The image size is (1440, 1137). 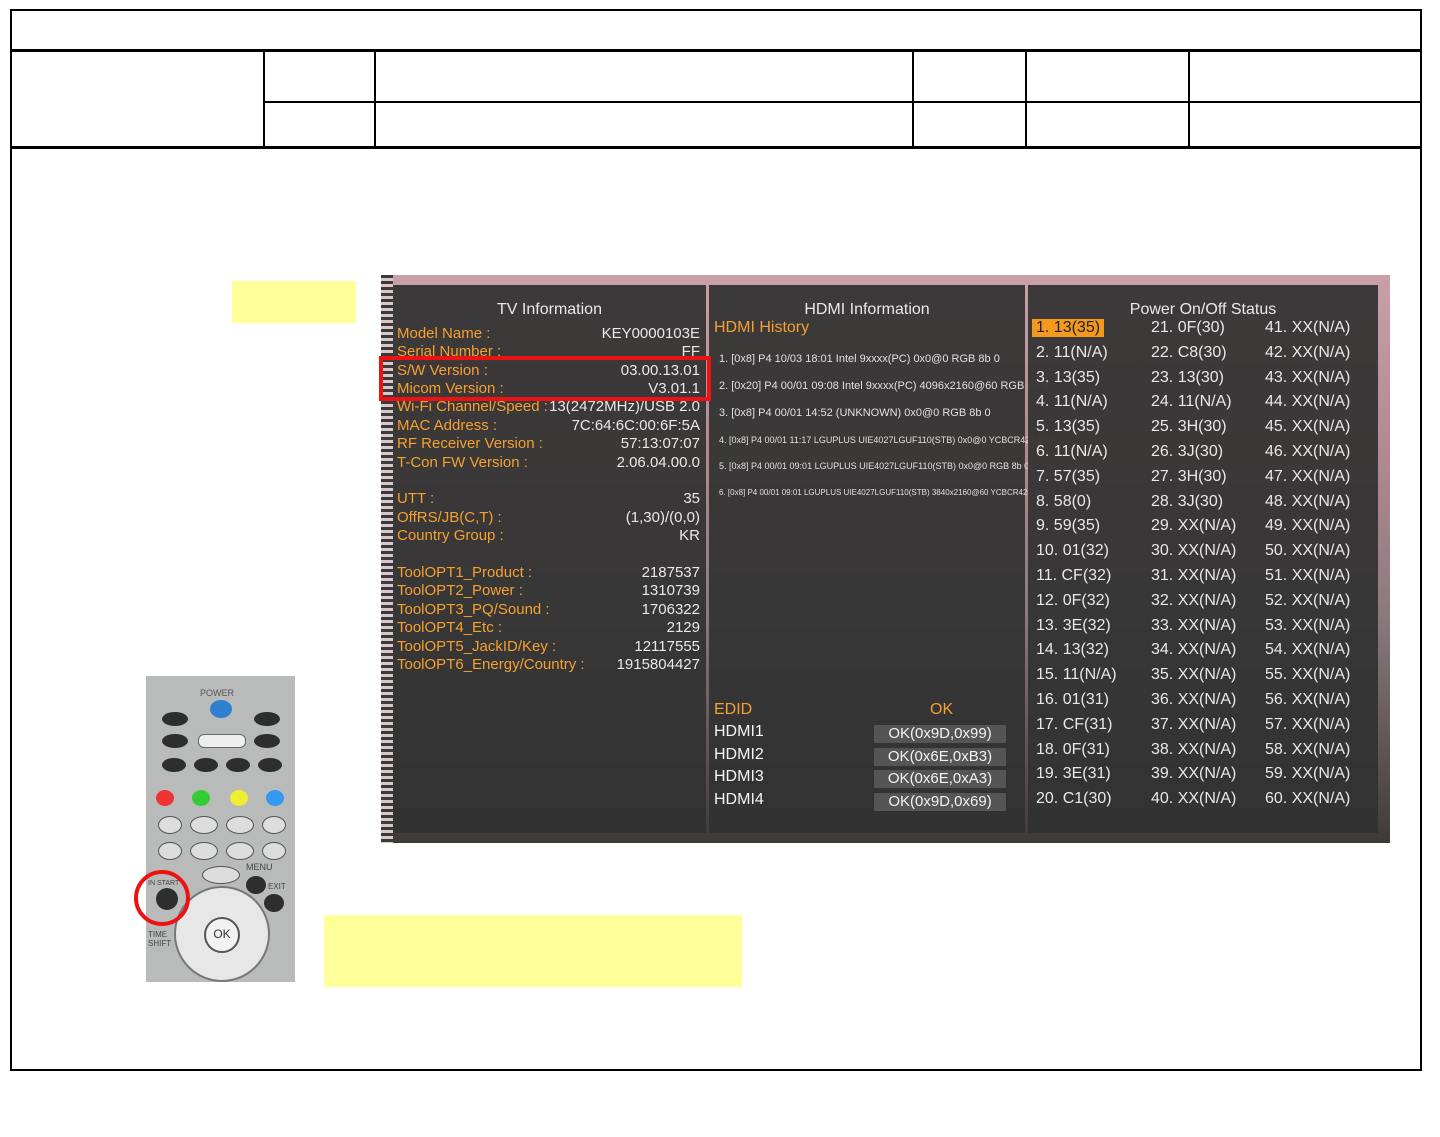 What do you see at coordinates (477, 646) in the screenshot?
I see `tv-info-key: ToolOPT5_JackID/Key :` at bounding box center [477, 646].